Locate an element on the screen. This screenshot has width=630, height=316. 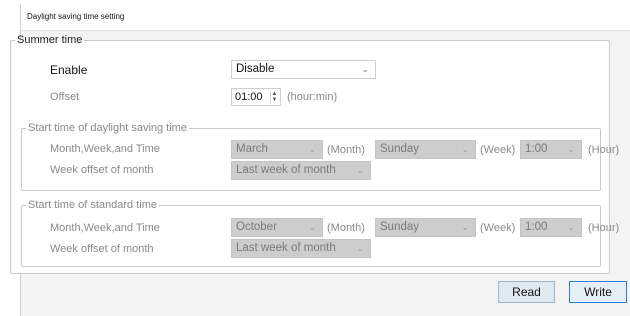
enable-select: Disable ⌄ is located at coordinates (303, 69).